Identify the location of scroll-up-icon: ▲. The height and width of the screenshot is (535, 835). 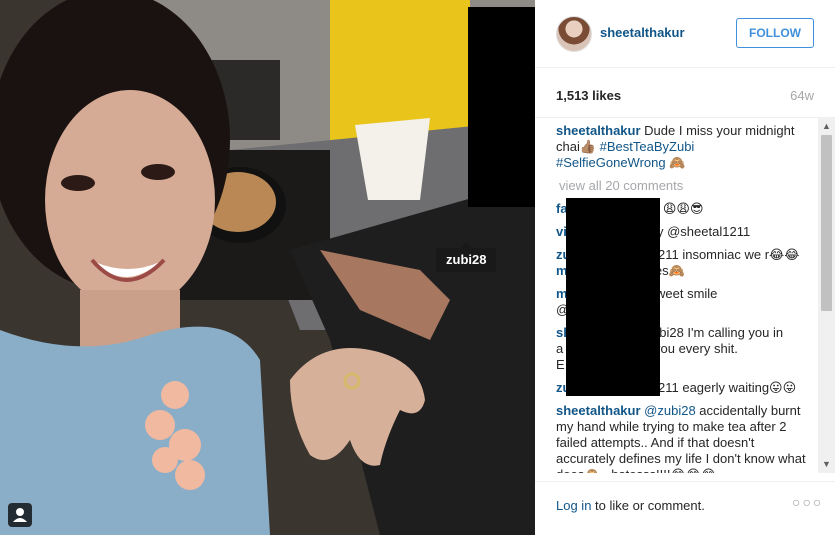
(826, 126).